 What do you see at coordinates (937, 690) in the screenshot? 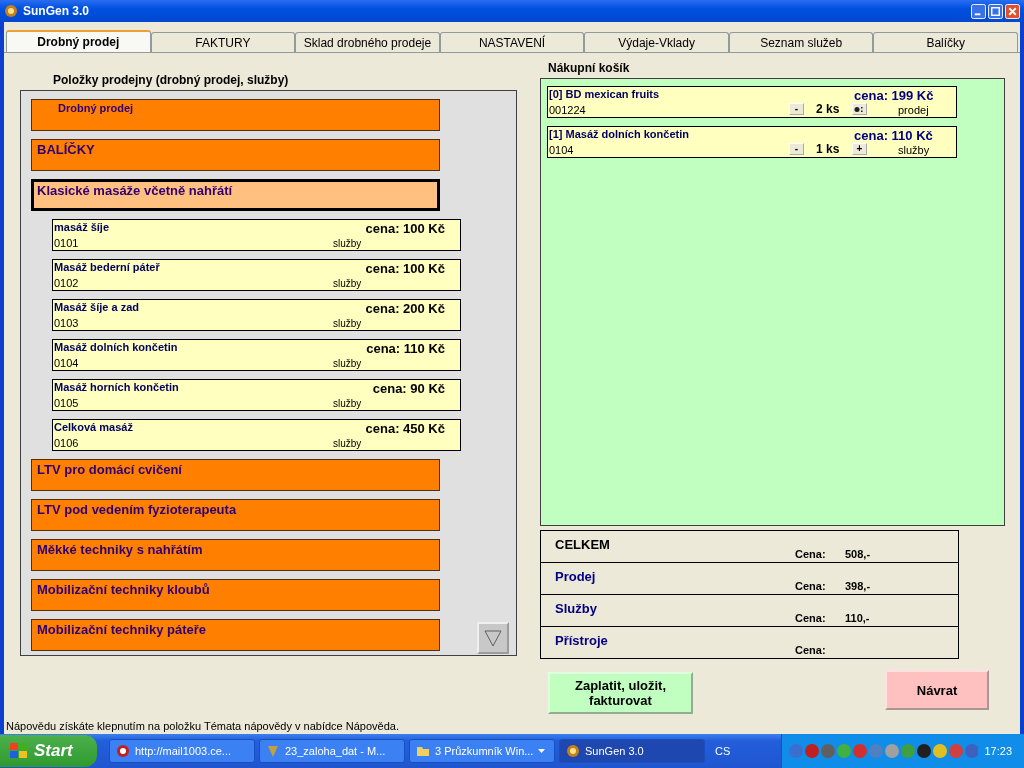
I see `back-button: Návrat` at bounding box center [937, 690].